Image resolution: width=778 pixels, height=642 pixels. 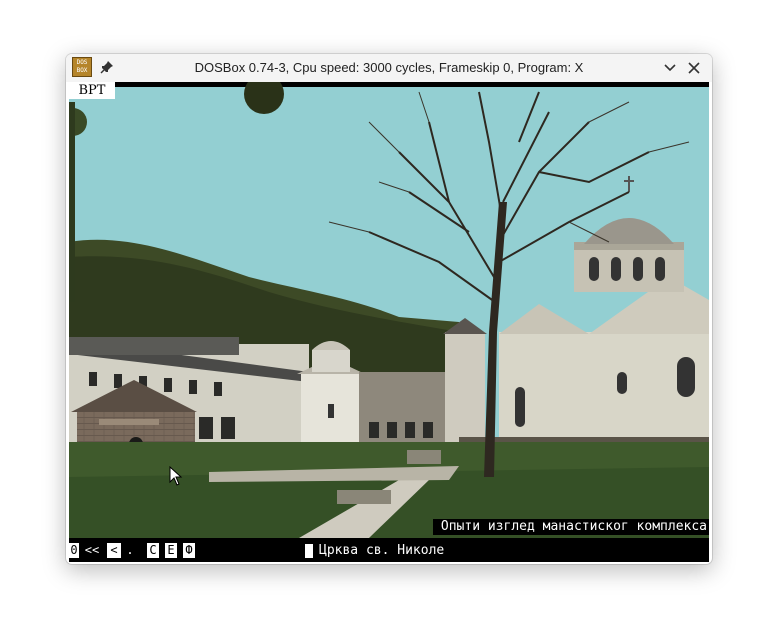 What do you see at coordinates (309, 551) in the screenshot?
I see `selection-marker` at bounding box center [309, 551].